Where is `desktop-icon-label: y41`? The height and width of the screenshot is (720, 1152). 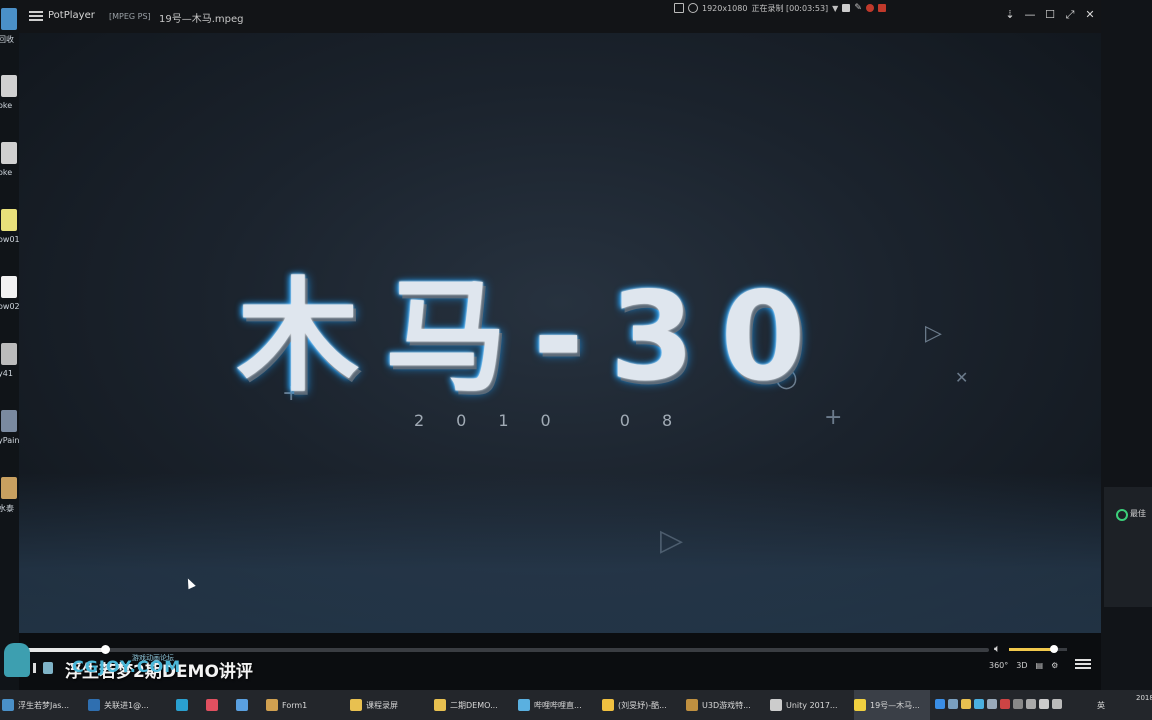 desktop-icon-label: y41 is located at coordinates (6, 373).